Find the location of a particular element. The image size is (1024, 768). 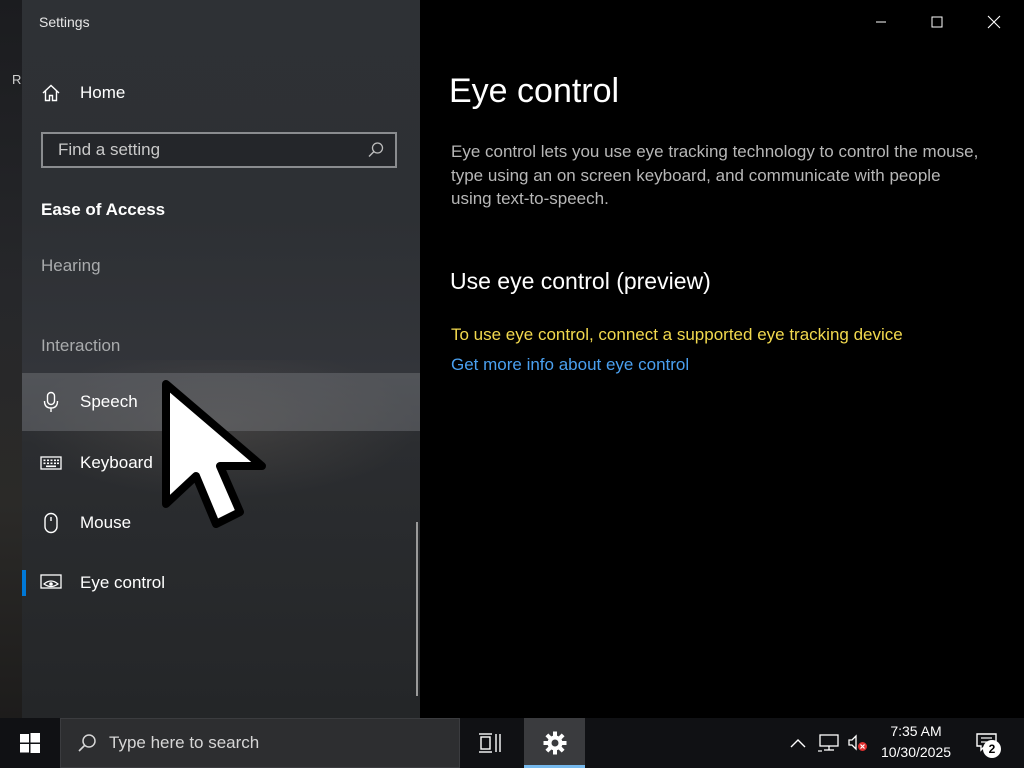

desktop-background: R is located at coordinates (11, 359).